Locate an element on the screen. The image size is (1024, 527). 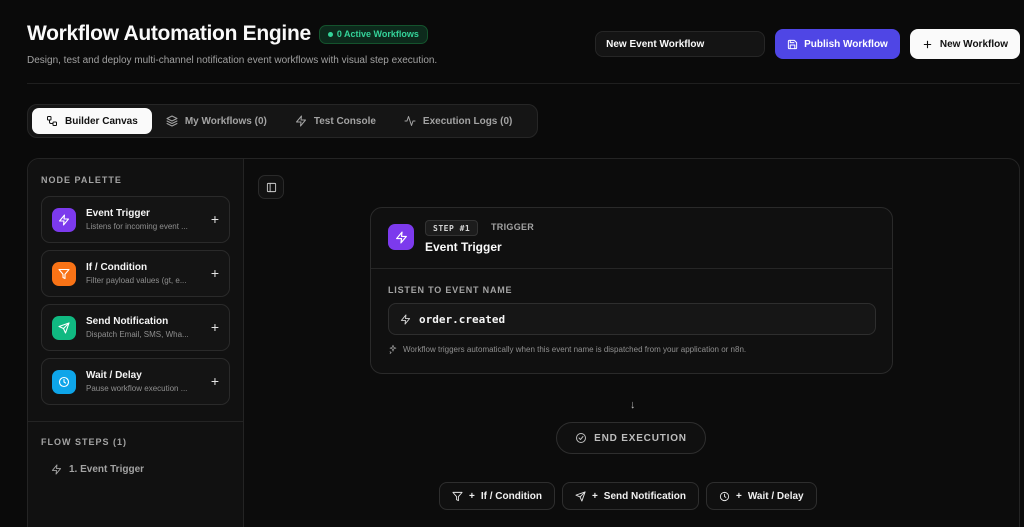
condition-badge is located at coordinates (64, 274).